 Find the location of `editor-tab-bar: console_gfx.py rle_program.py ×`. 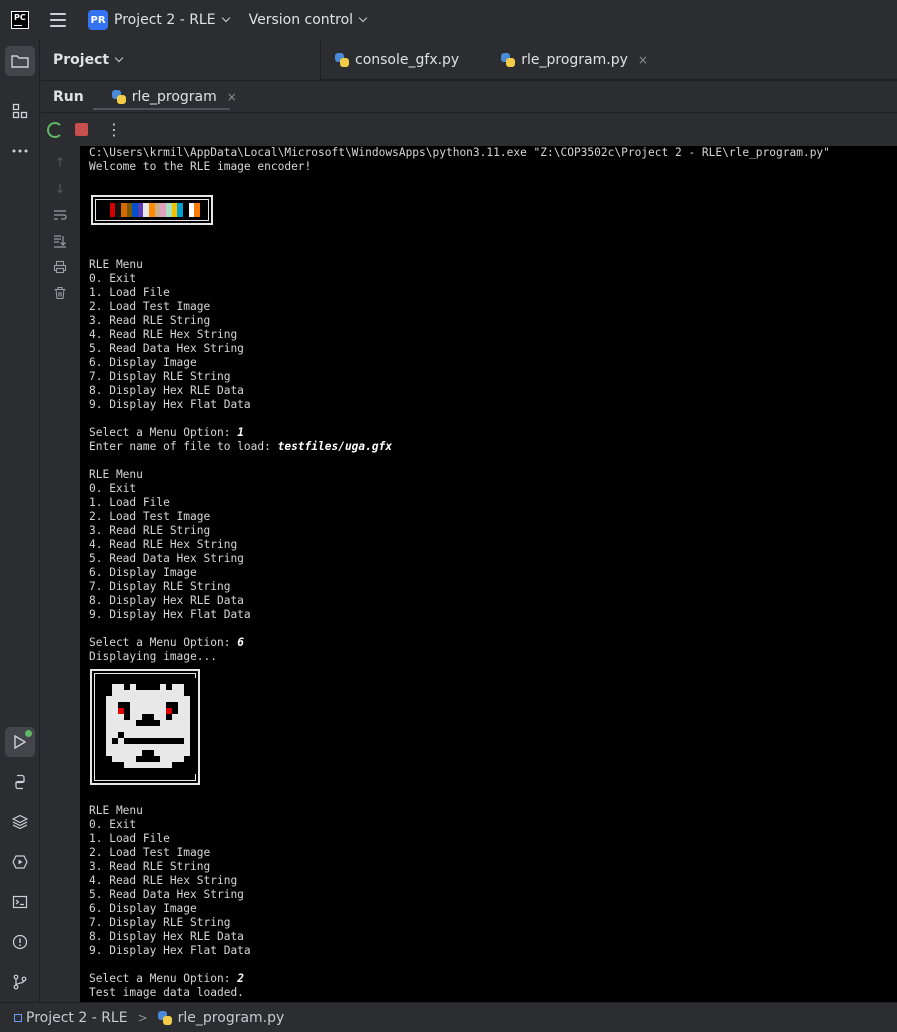

editor-tab-bar: console_gfx.py rle_program.py × is located at coordinates (608, 60).